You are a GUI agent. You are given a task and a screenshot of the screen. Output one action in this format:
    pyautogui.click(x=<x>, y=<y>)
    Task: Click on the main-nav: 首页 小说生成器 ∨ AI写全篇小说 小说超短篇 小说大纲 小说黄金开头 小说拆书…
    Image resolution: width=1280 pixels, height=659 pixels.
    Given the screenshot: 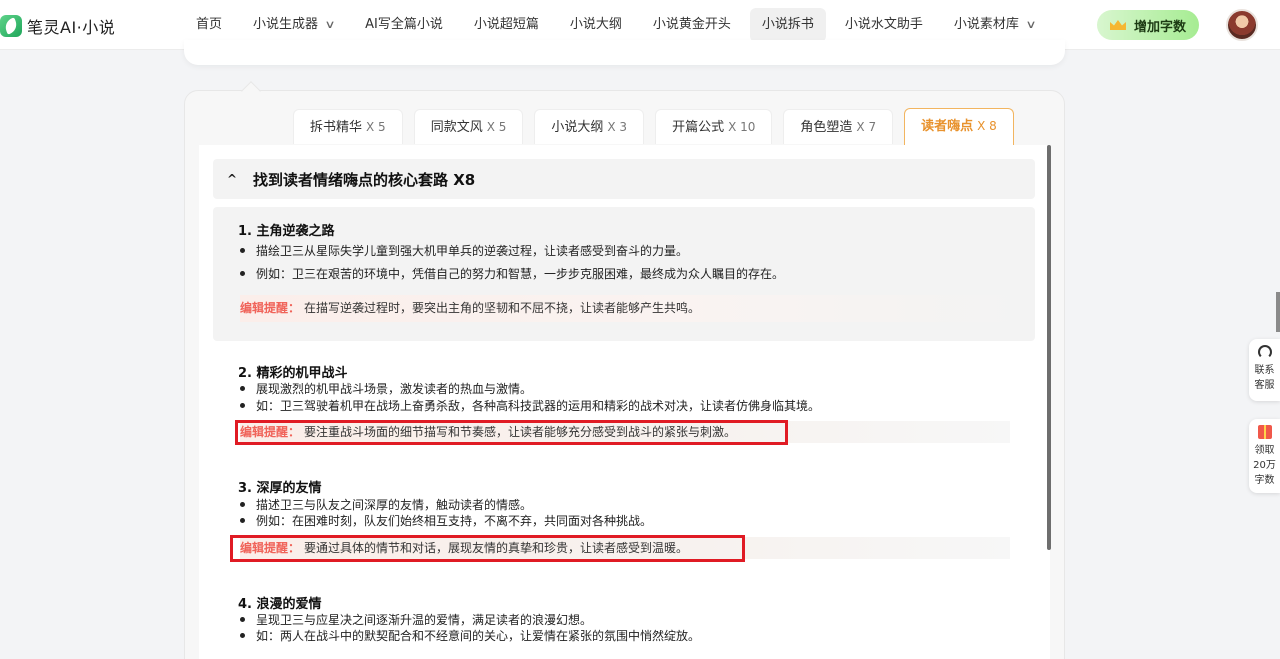 What is the action you would take?
    pyautogui.click(x=619, y=25)
    